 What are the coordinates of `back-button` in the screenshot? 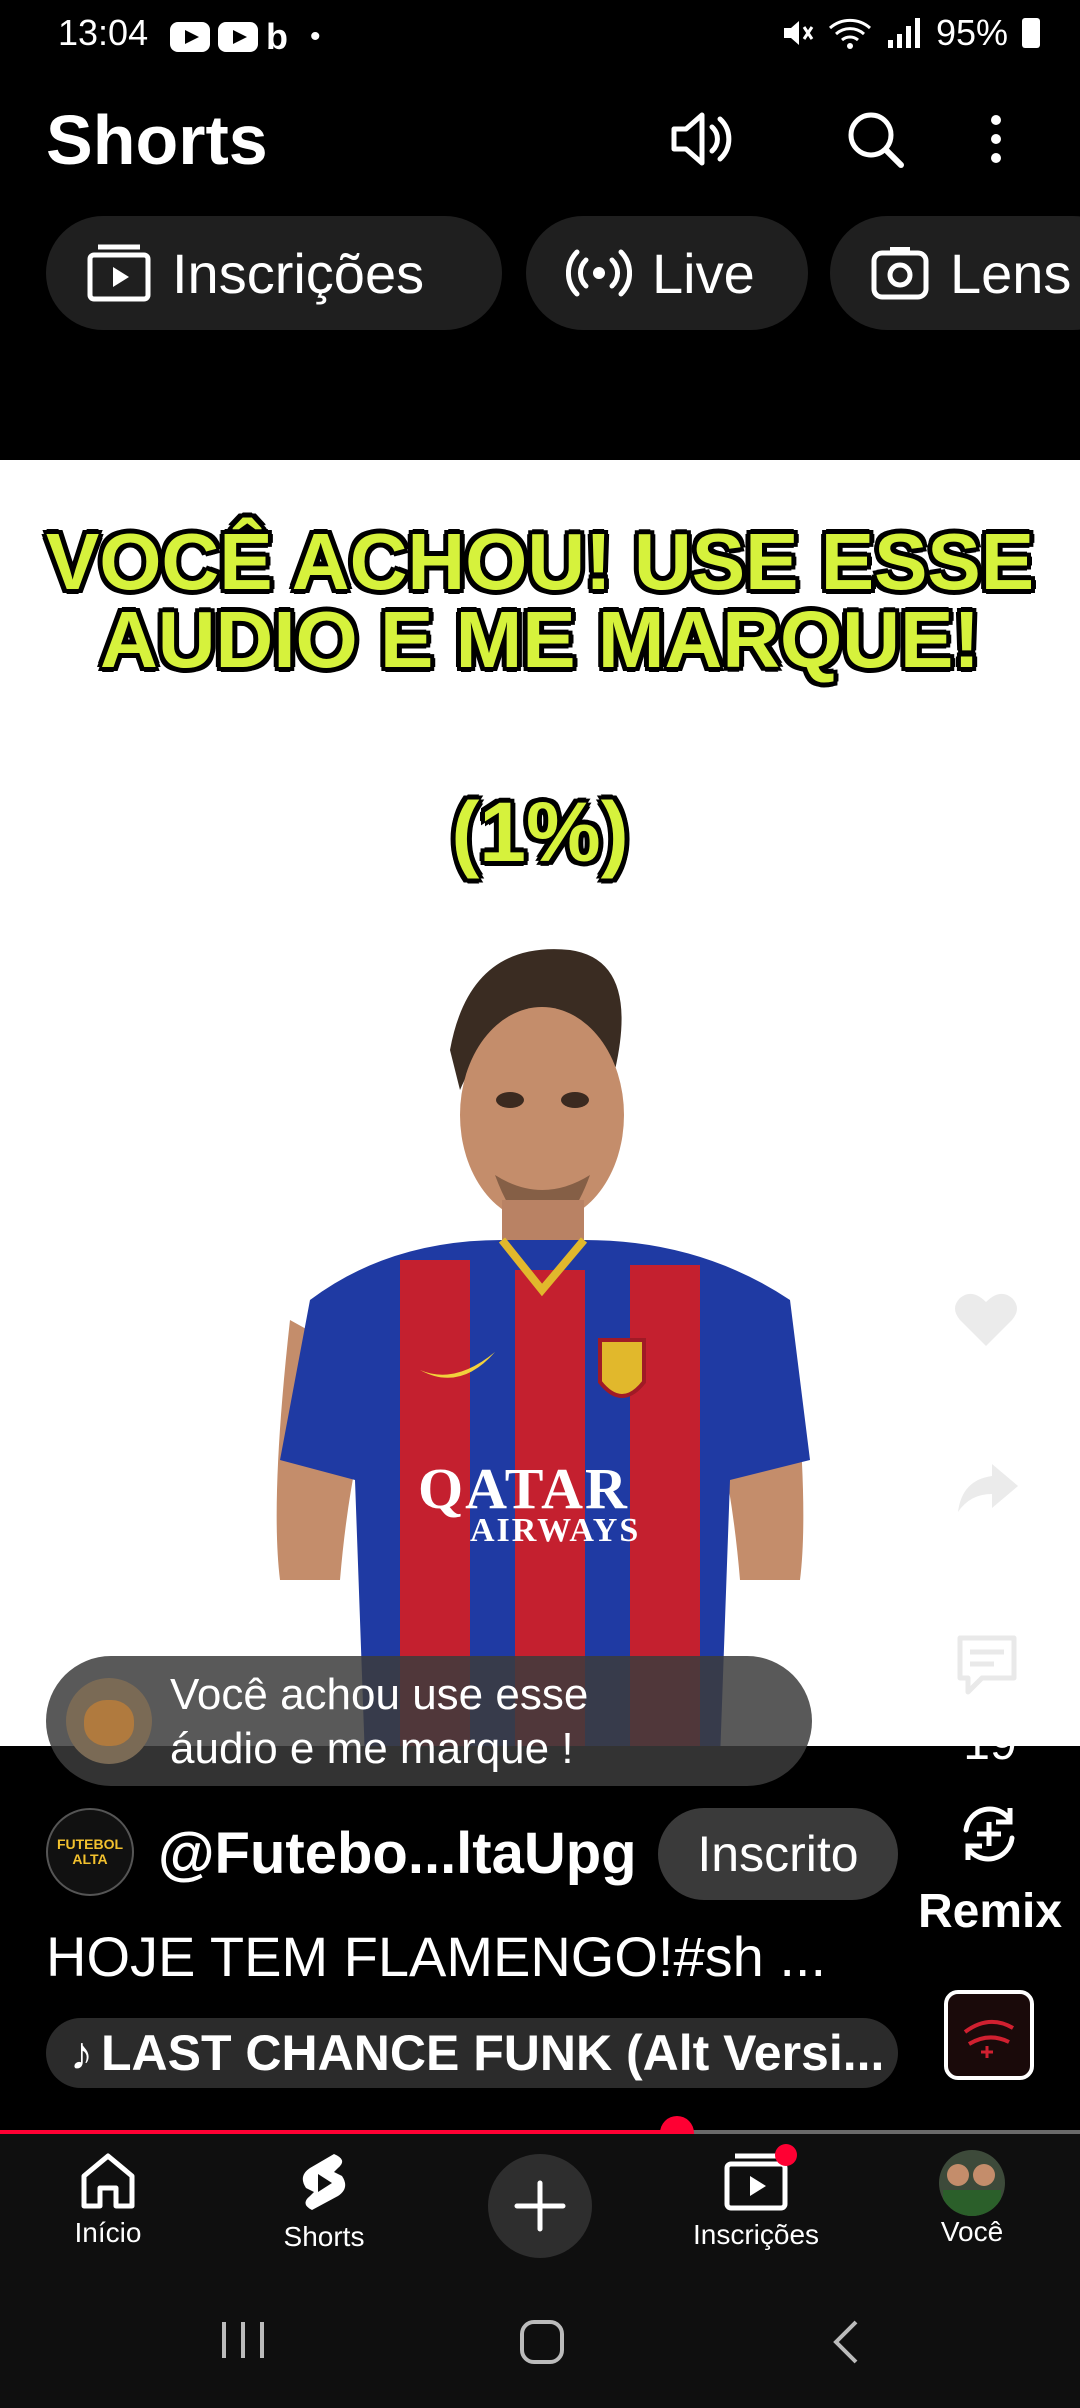 It's located at (846, 2344).